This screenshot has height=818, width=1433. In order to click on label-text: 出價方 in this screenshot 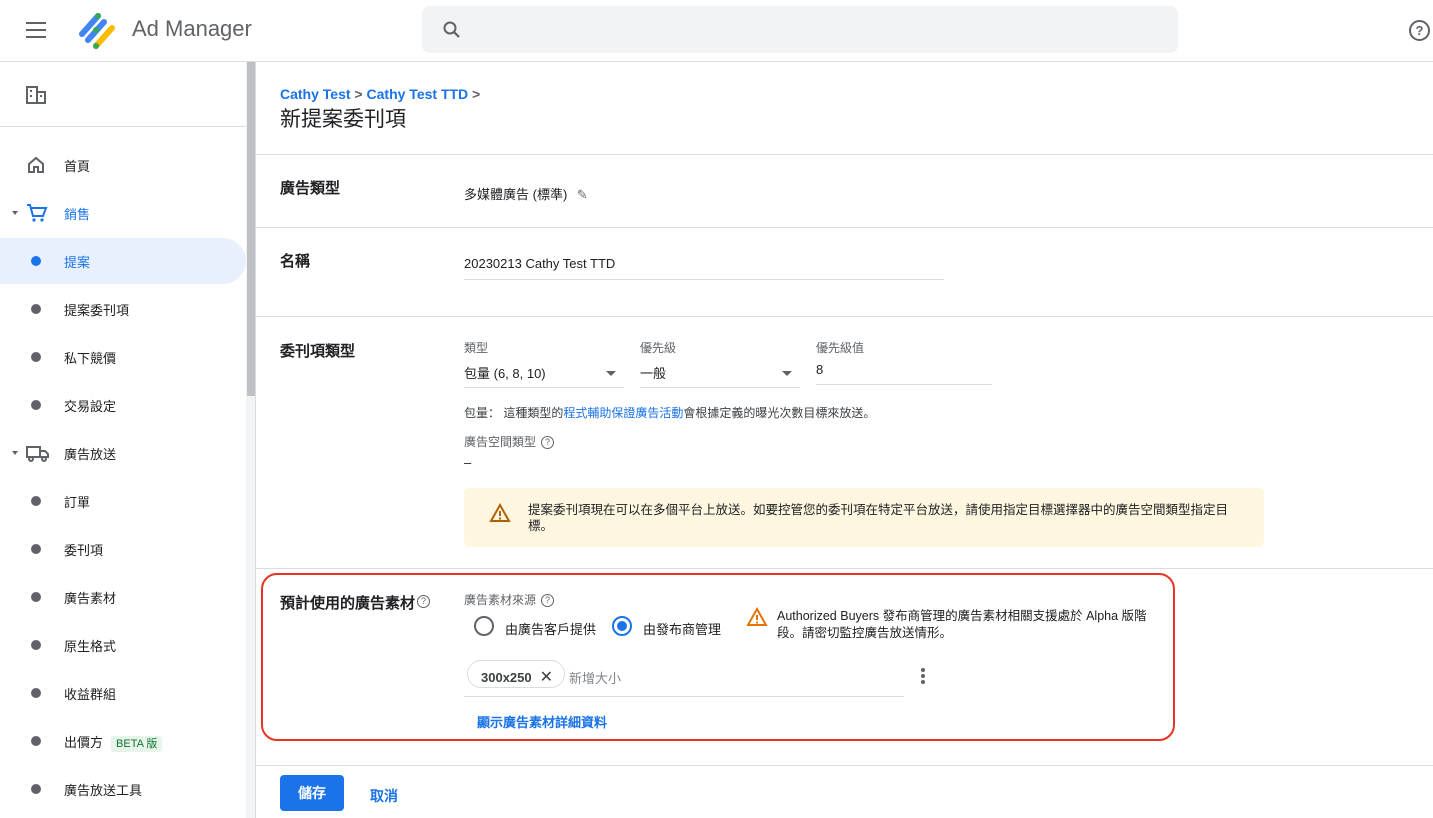, I will do `click(84, 742)`.